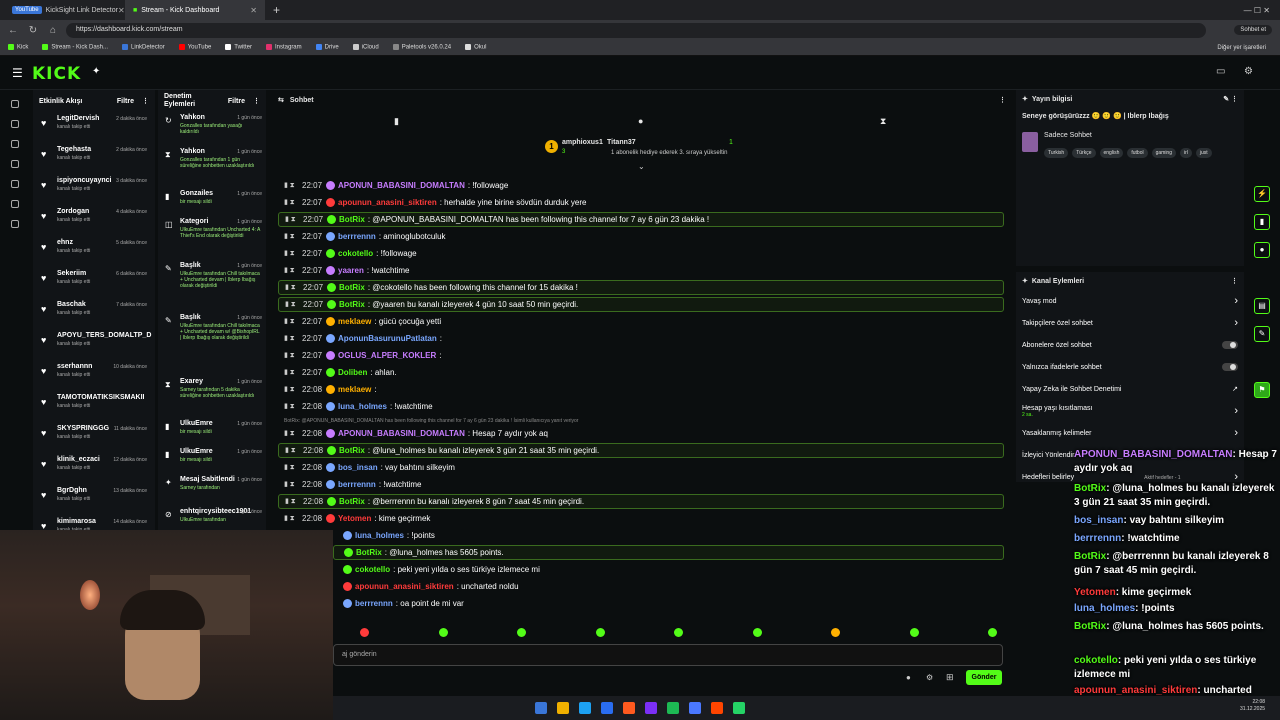  Describe the element at coordinates (53, 30) in the screenshot. I see `home-icon: ⌂` at that location.